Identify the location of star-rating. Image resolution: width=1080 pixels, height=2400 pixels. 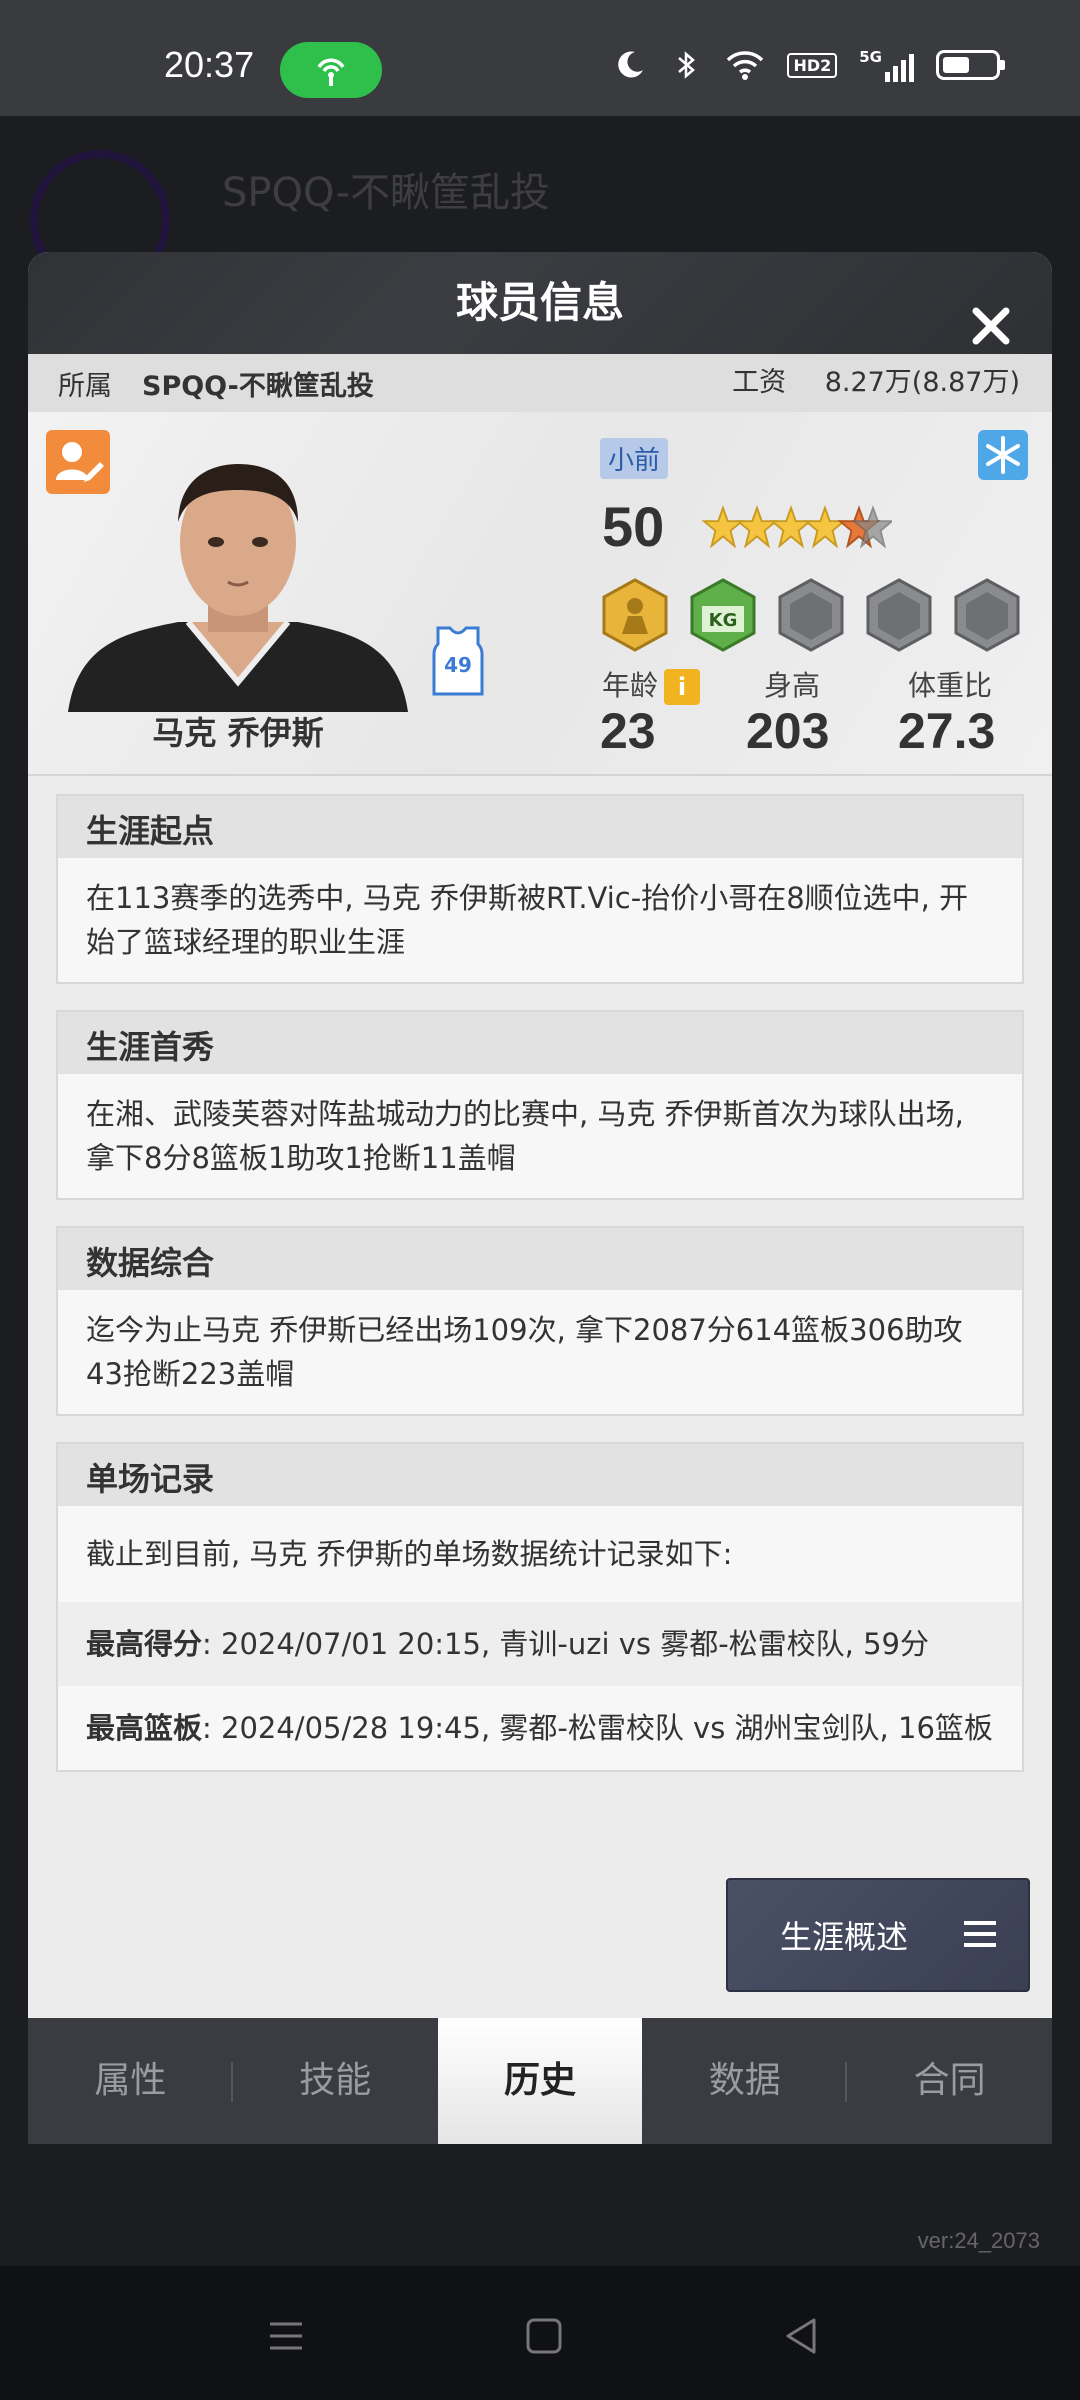
(797, 528).